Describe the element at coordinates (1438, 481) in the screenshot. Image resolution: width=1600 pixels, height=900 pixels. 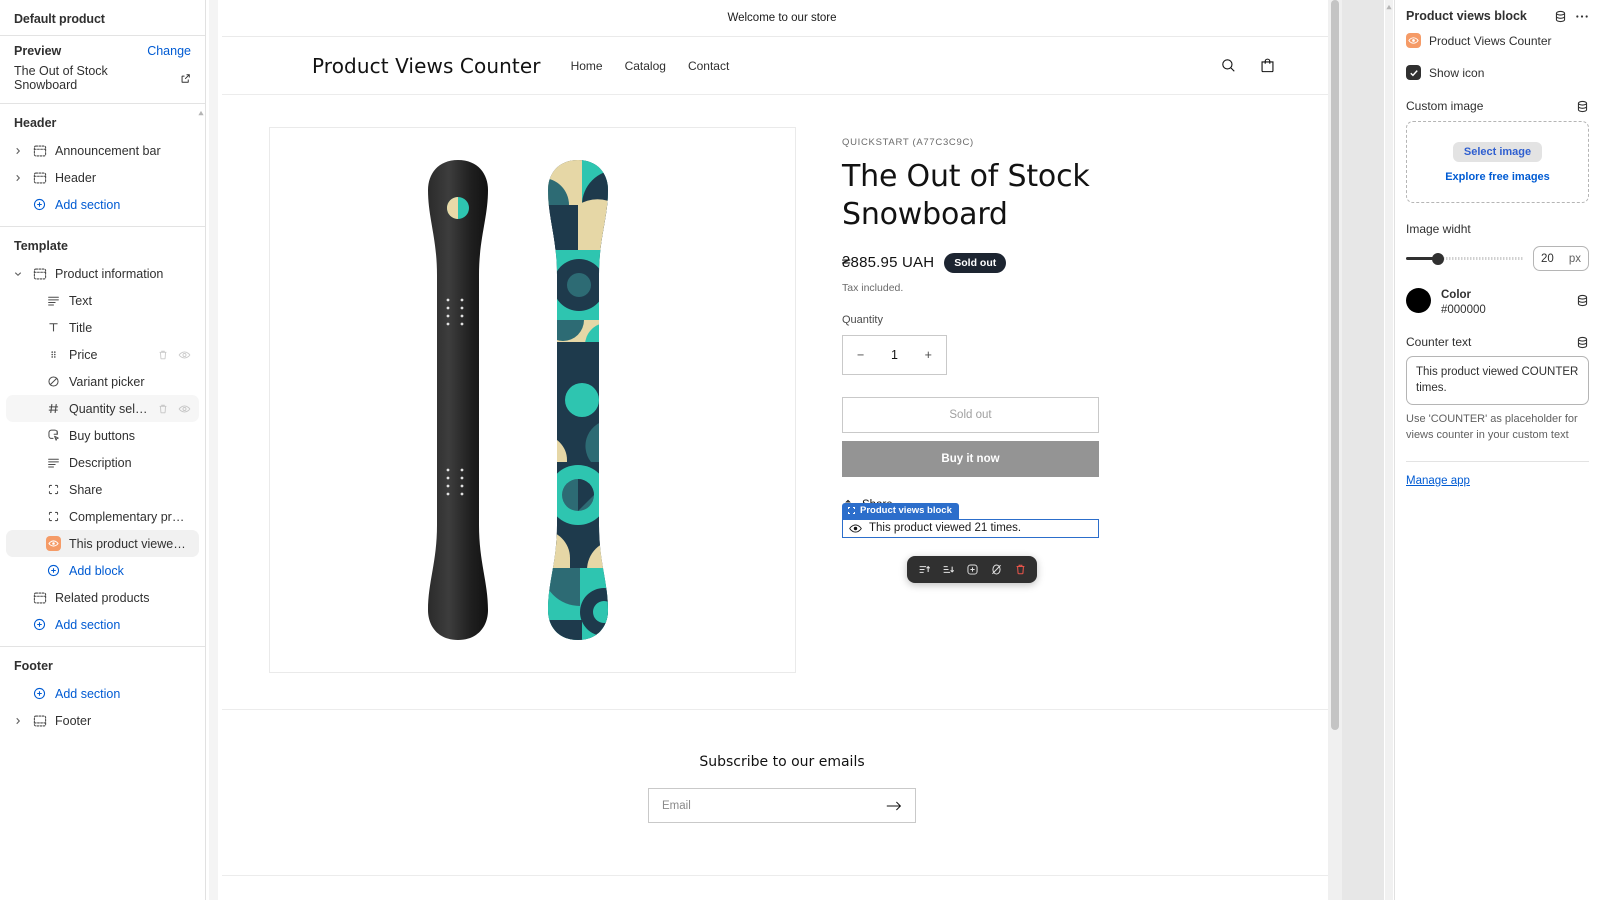
I see `manage-app-link: Manage app` at that location.